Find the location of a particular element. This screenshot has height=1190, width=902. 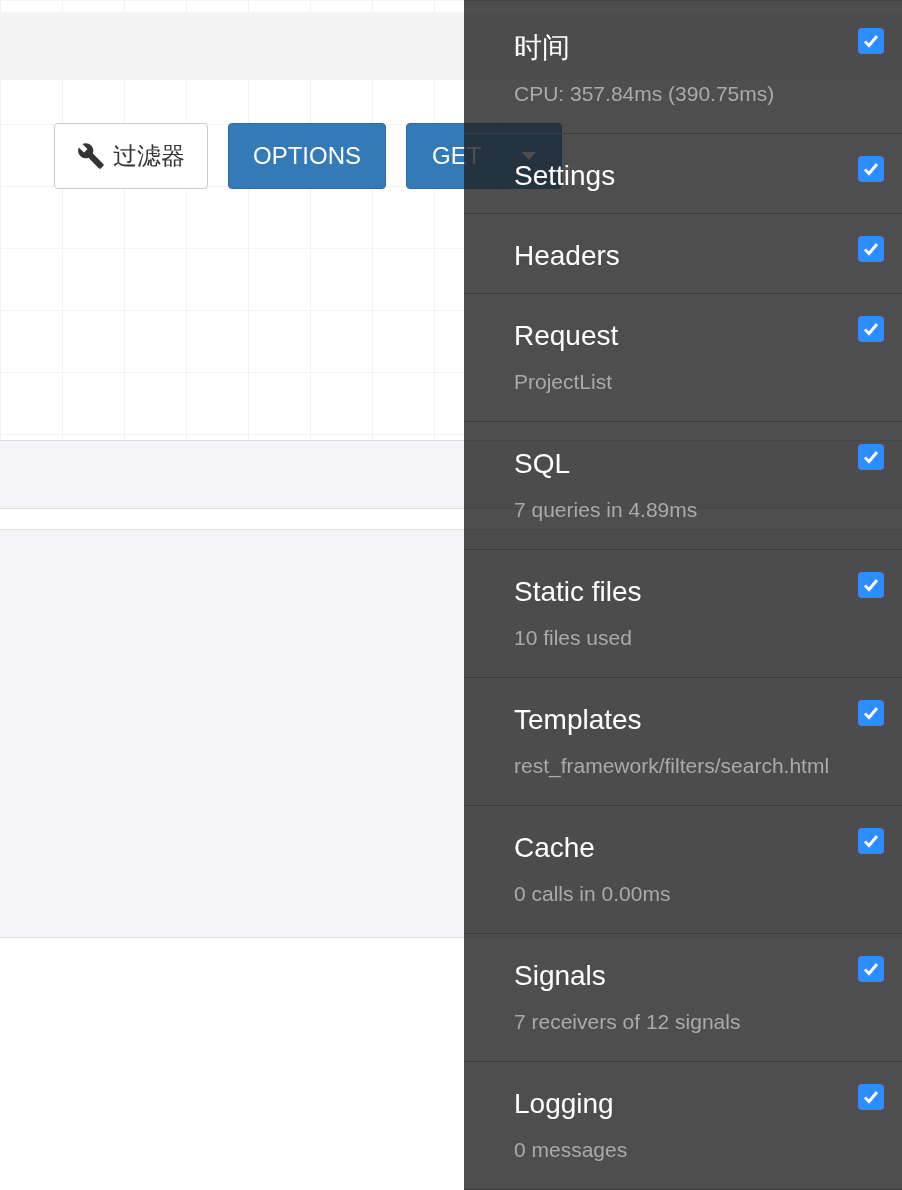

panel-title: Static files is located at coordinates (708, 592).